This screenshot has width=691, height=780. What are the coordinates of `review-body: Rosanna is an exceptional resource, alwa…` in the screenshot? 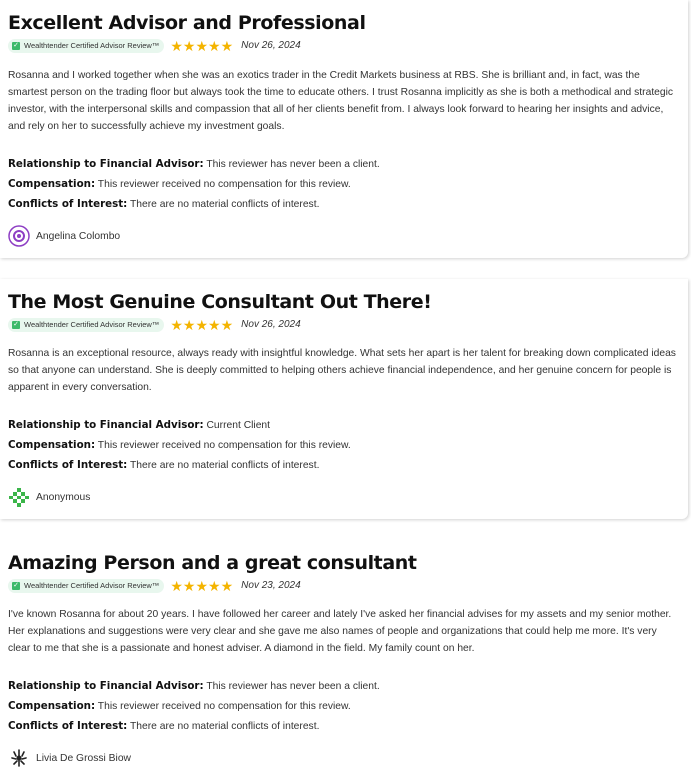 It's located at (342, 370).